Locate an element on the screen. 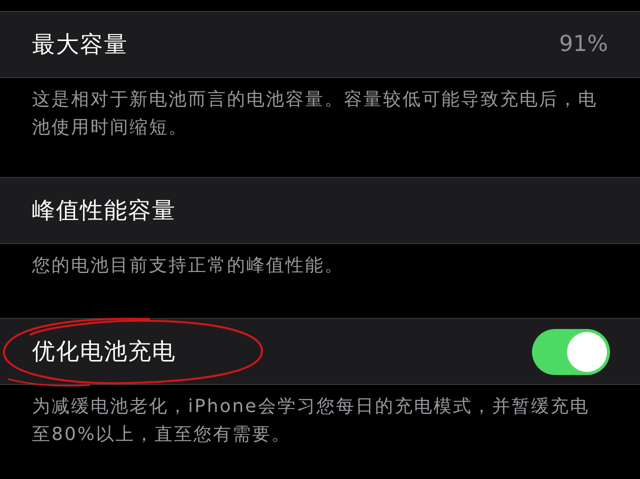  row-label: 最大容量 is located at coordinates (80, 45).